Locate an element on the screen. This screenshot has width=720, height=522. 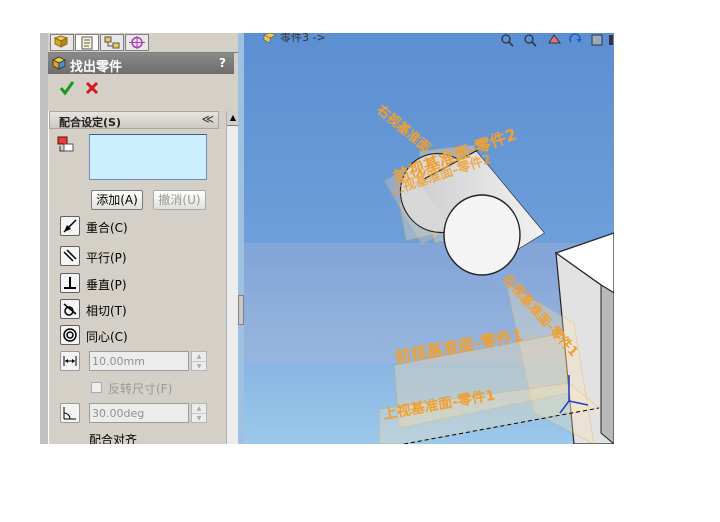
feature-manager-tab is located at coordinates (62, 42).